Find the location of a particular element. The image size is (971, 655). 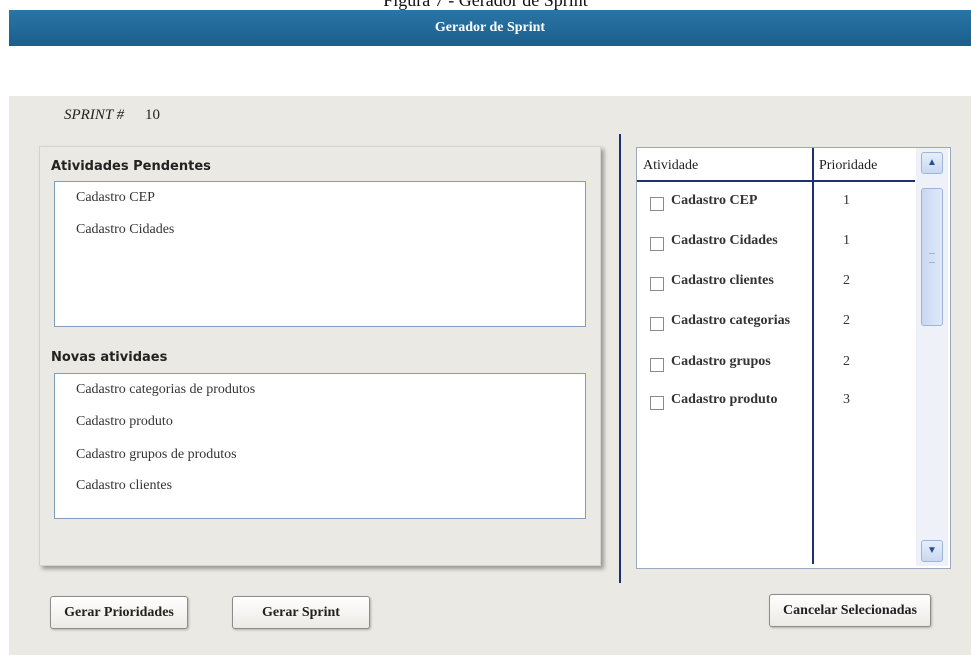

cancelar-selecionadas-button: Cancelar Selecionadas is located at coordinates (850, 610).